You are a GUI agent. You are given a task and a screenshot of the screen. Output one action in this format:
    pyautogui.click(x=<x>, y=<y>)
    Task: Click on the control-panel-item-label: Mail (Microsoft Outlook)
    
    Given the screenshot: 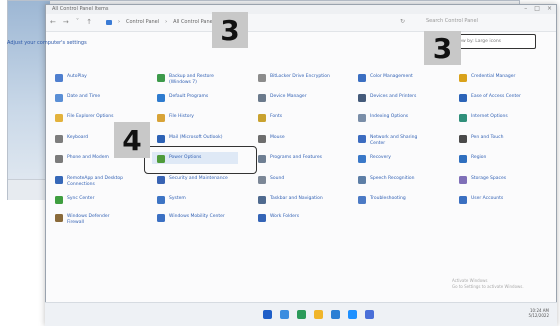 What is the action you would take?
    pyautogui.click(x=196, y=137)
    